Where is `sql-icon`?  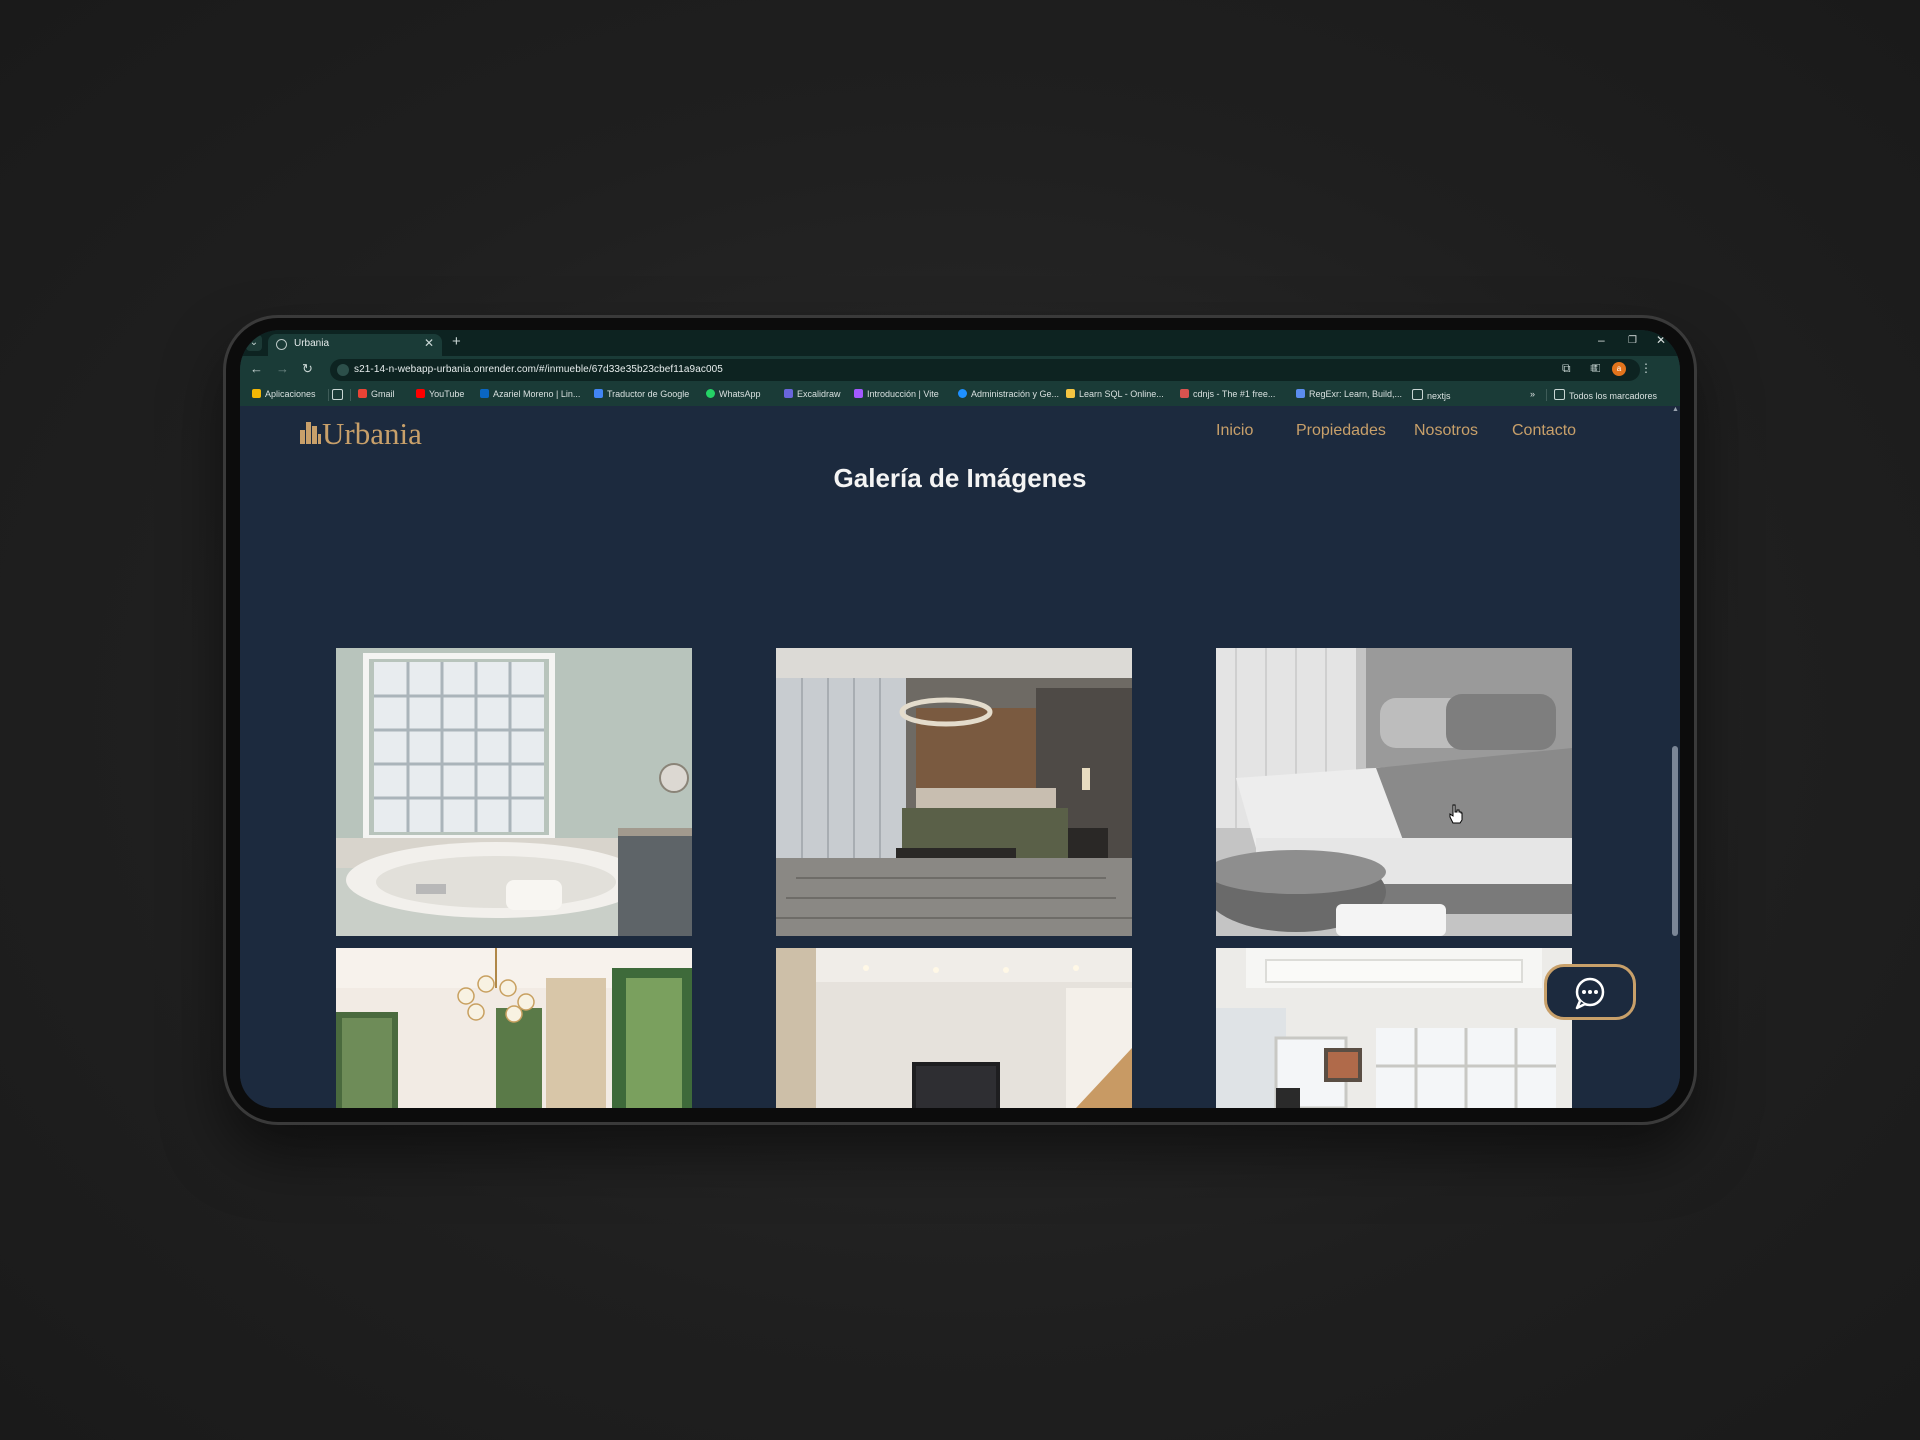 sql-icon is located at coordinates (1070, 393).